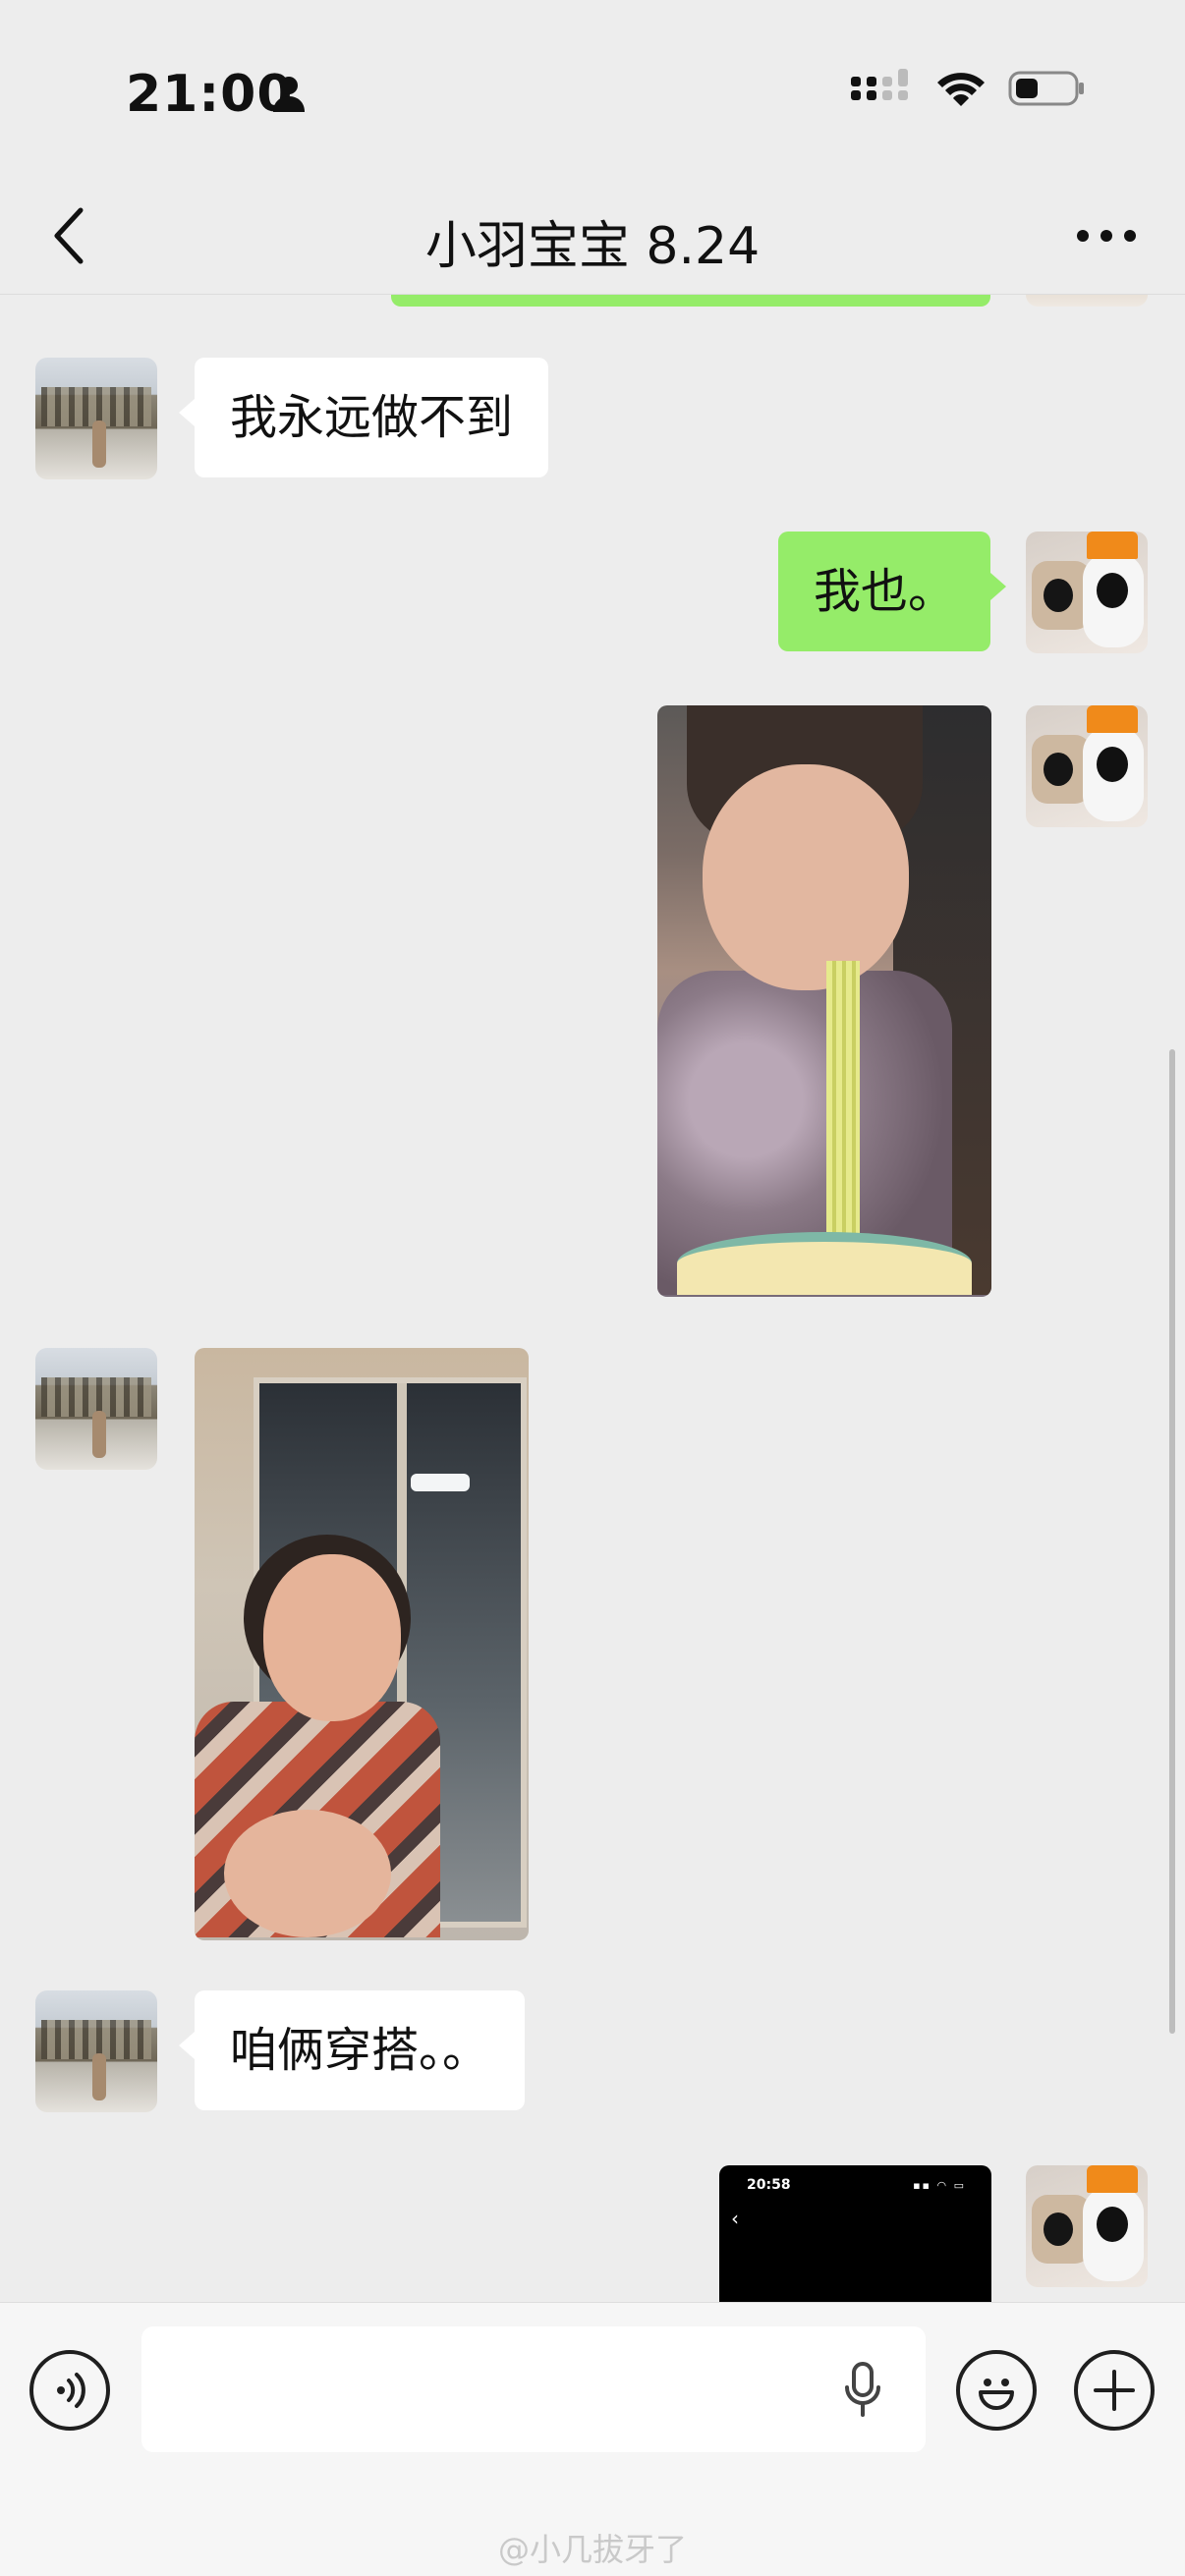 The height and width of the screenshot is (2576, 1185). I want to click on message-bubble-incoming: 咱俩穿搭。。, so click(352, 2050).